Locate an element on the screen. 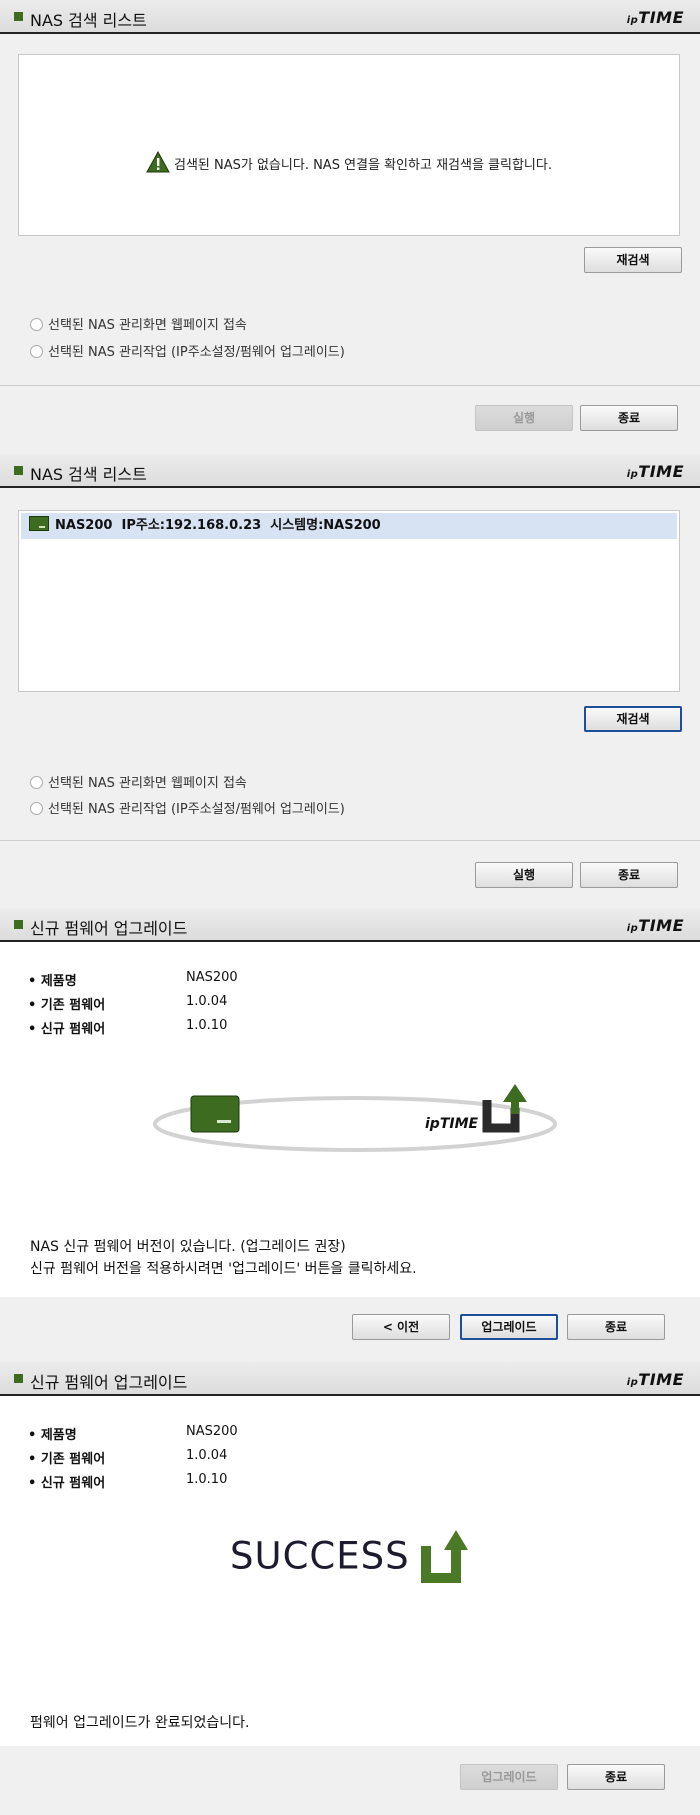  success-message: 펌웨어 업그레이드가 완료되었습니다. is located at coordinates (140, 1723).